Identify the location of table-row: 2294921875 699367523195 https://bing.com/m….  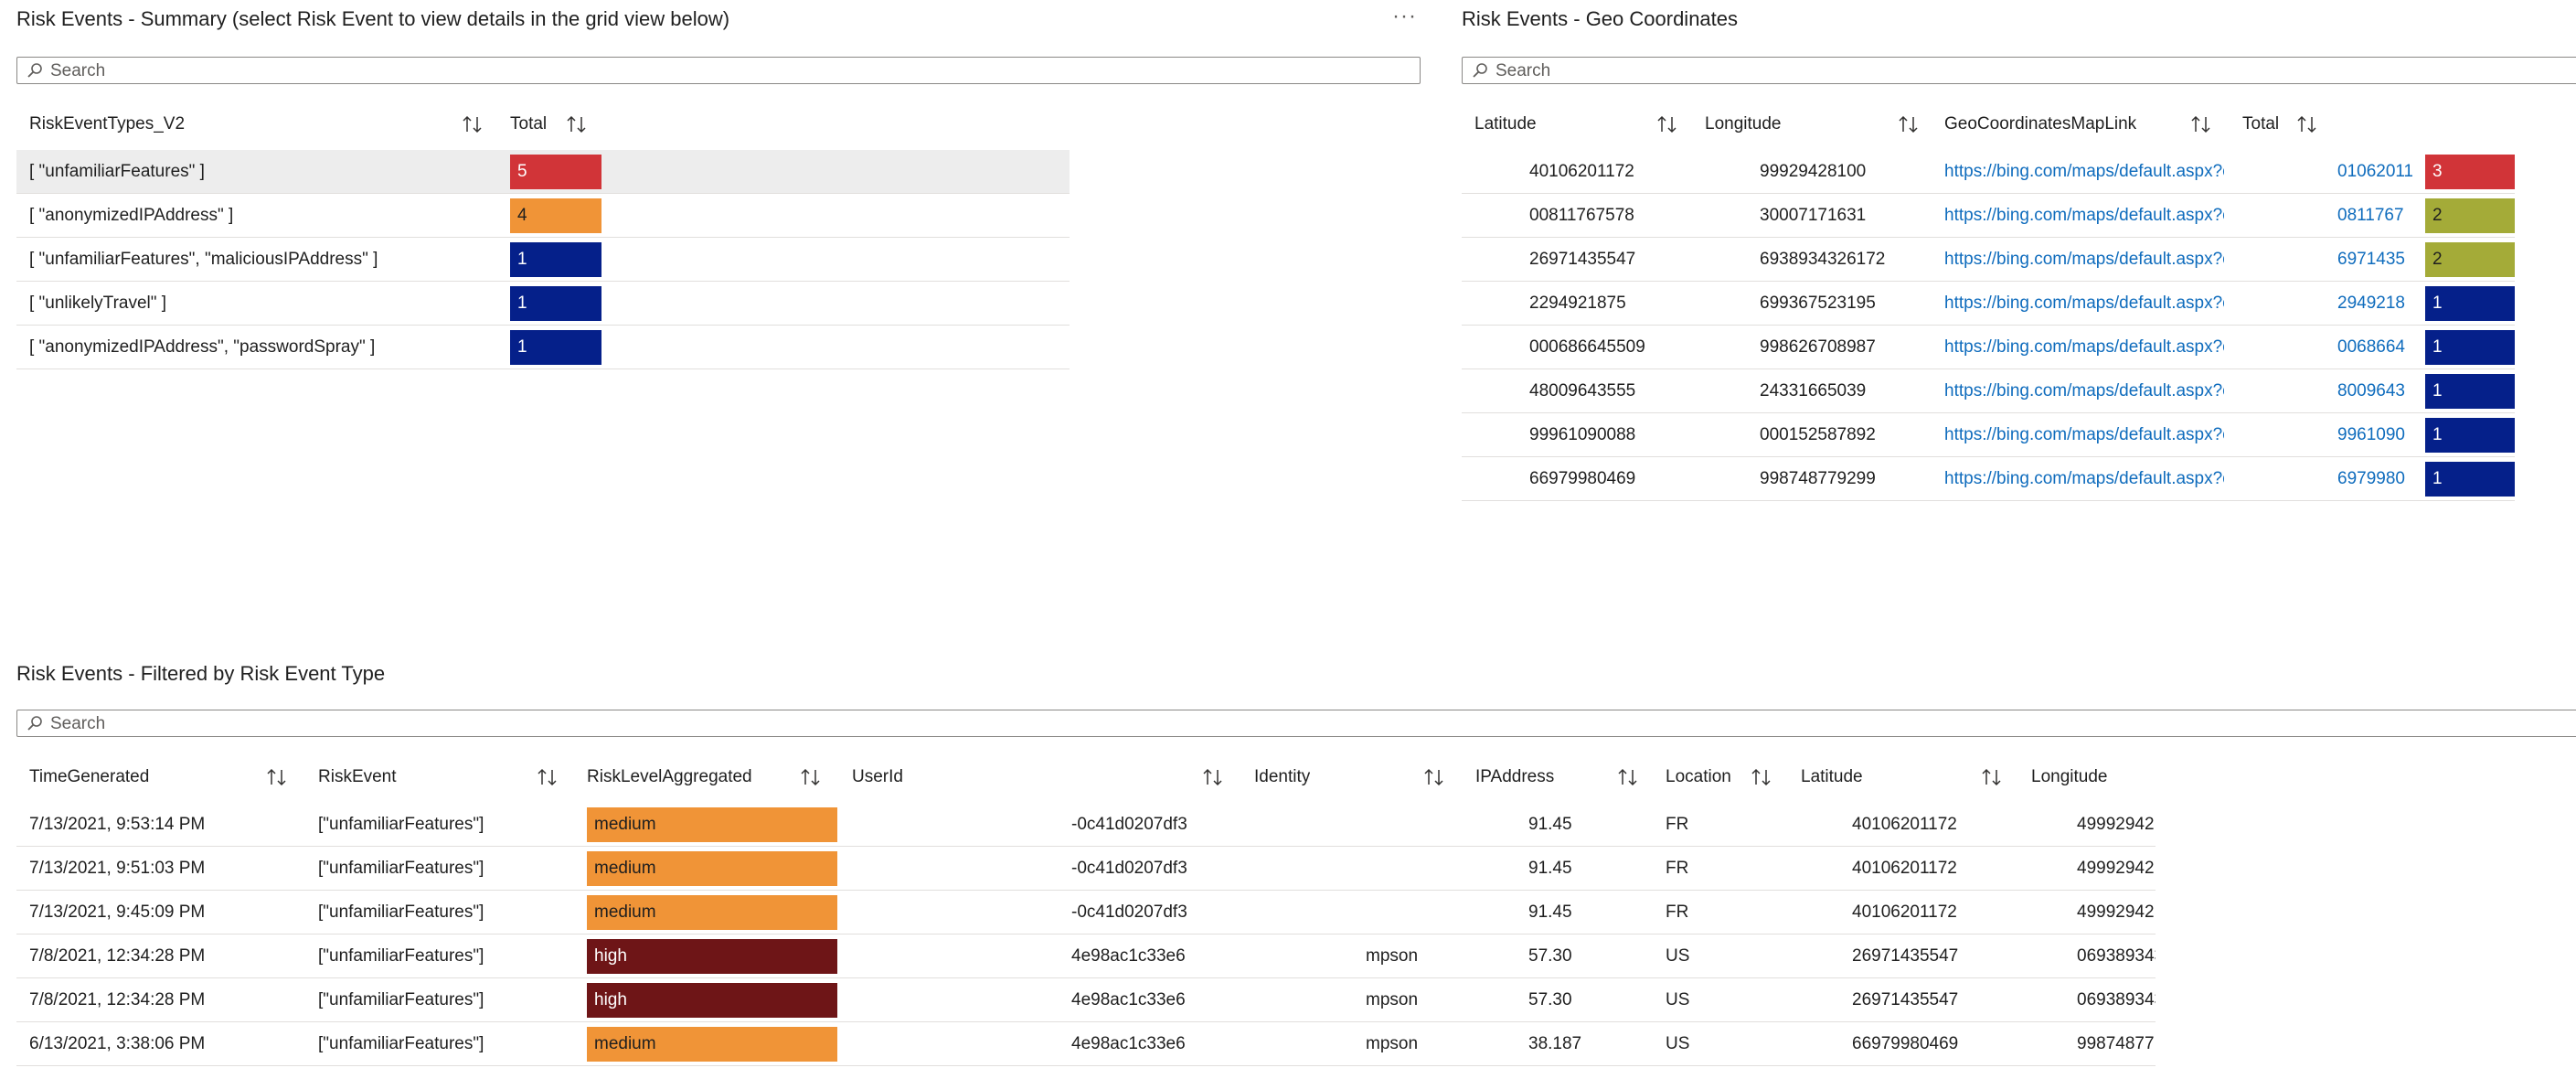
(1988, 304).